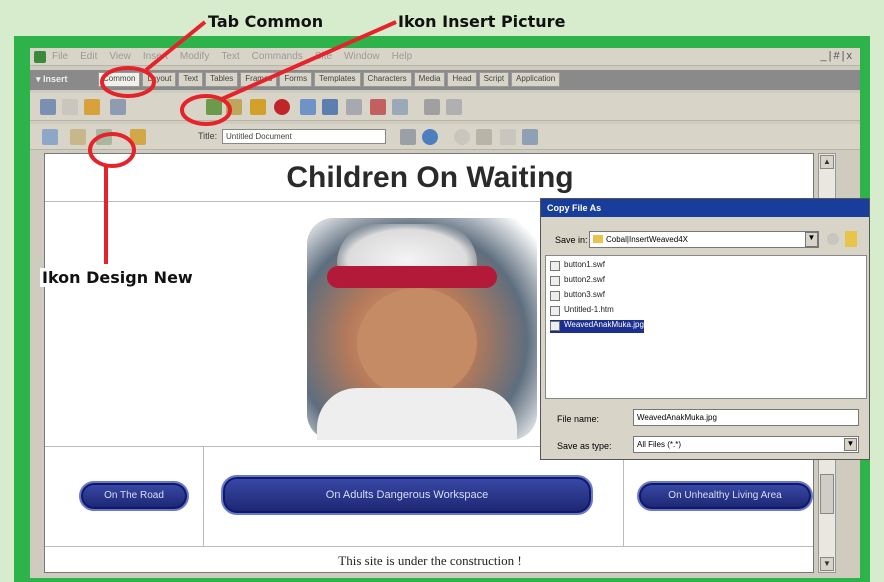  I want to click on tag-chooser-icon, so click(454, 107).